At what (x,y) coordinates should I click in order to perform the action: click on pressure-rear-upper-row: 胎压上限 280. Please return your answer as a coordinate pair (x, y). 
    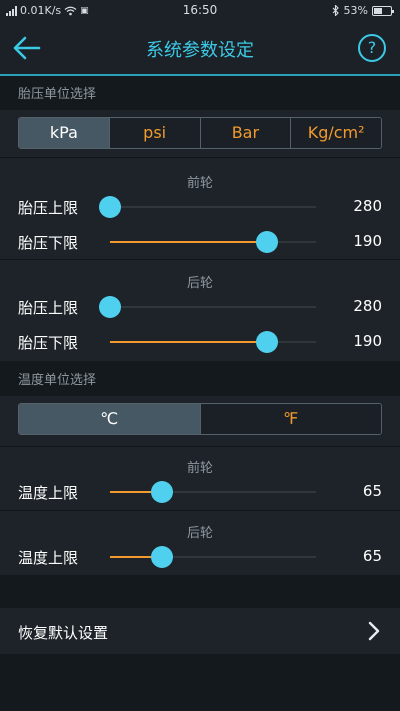
    Looking at the image, I should click on (200, 307).